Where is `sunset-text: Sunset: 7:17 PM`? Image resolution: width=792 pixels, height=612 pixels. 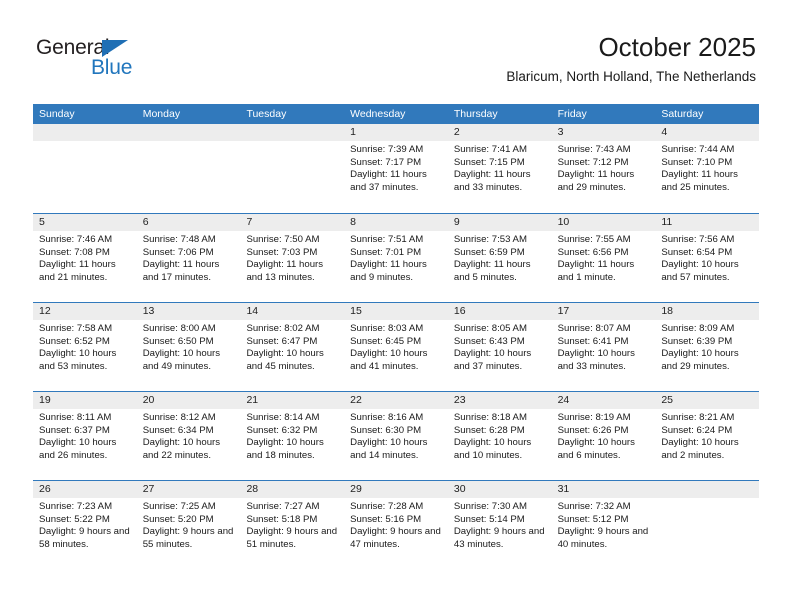
sunset-text: Sunset: 7:17 PM is located at coordinates (386, 162).